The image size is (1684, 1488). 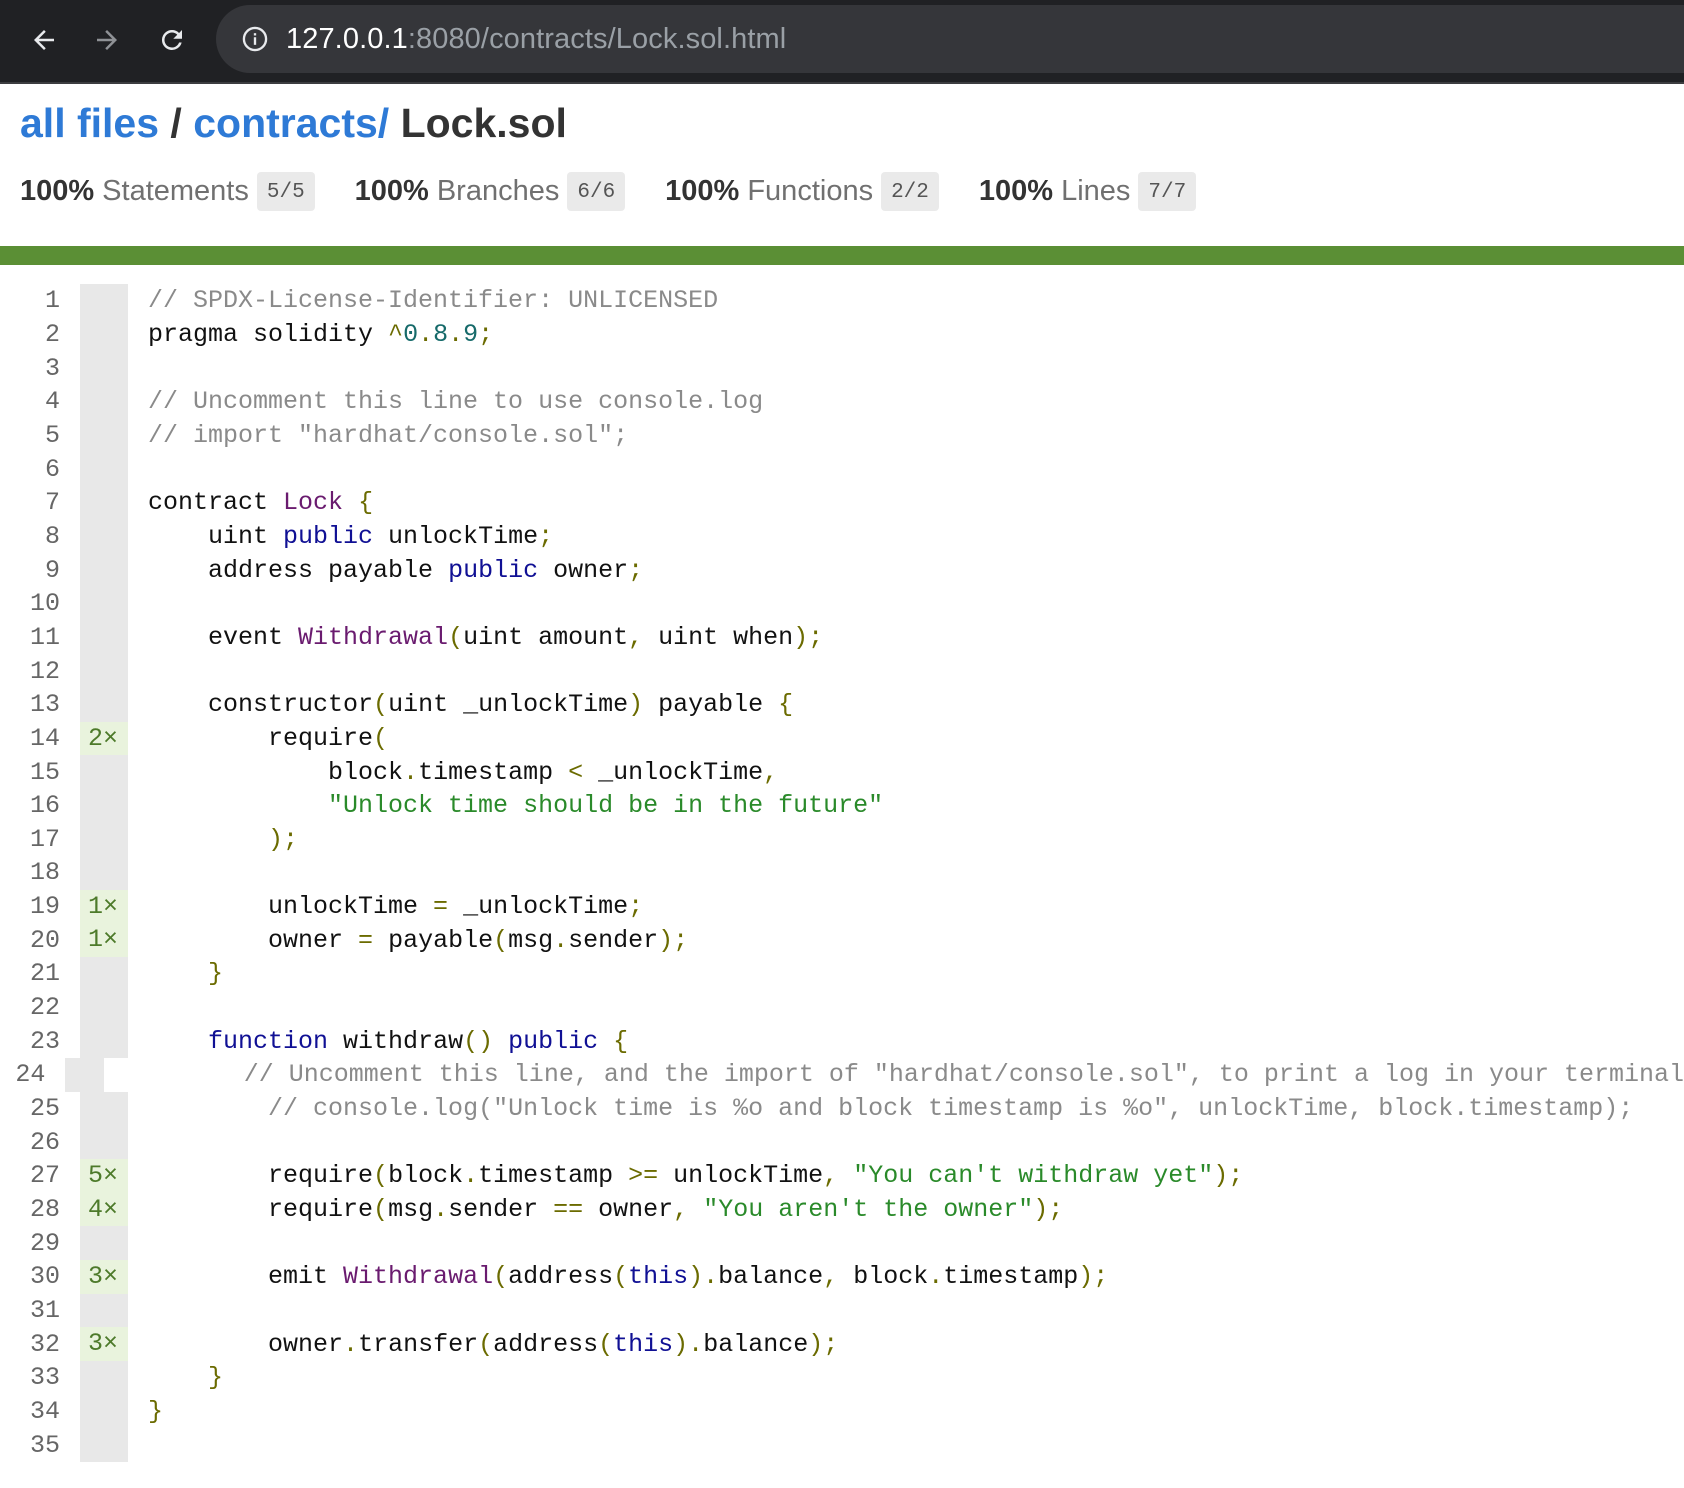 I want to click on source-line: 23 function withdraw() public {, so click(x=842, y=1041).